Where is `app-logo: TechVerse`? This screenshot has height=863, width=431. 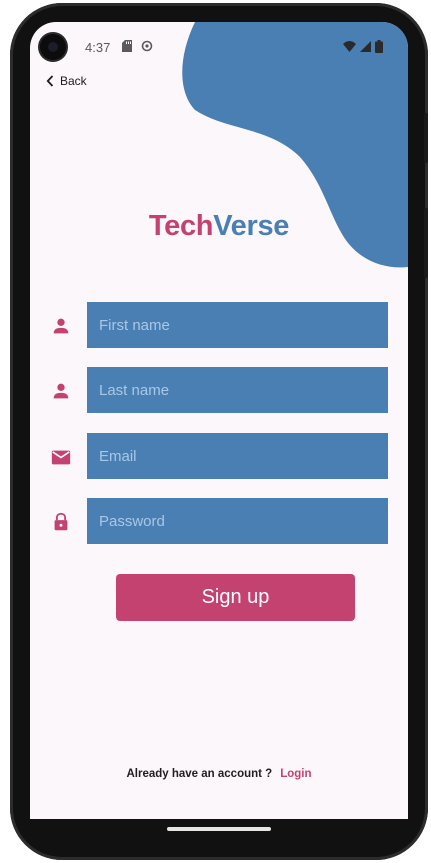 app-logo: TechVerse is located at coordinates (219, 226).